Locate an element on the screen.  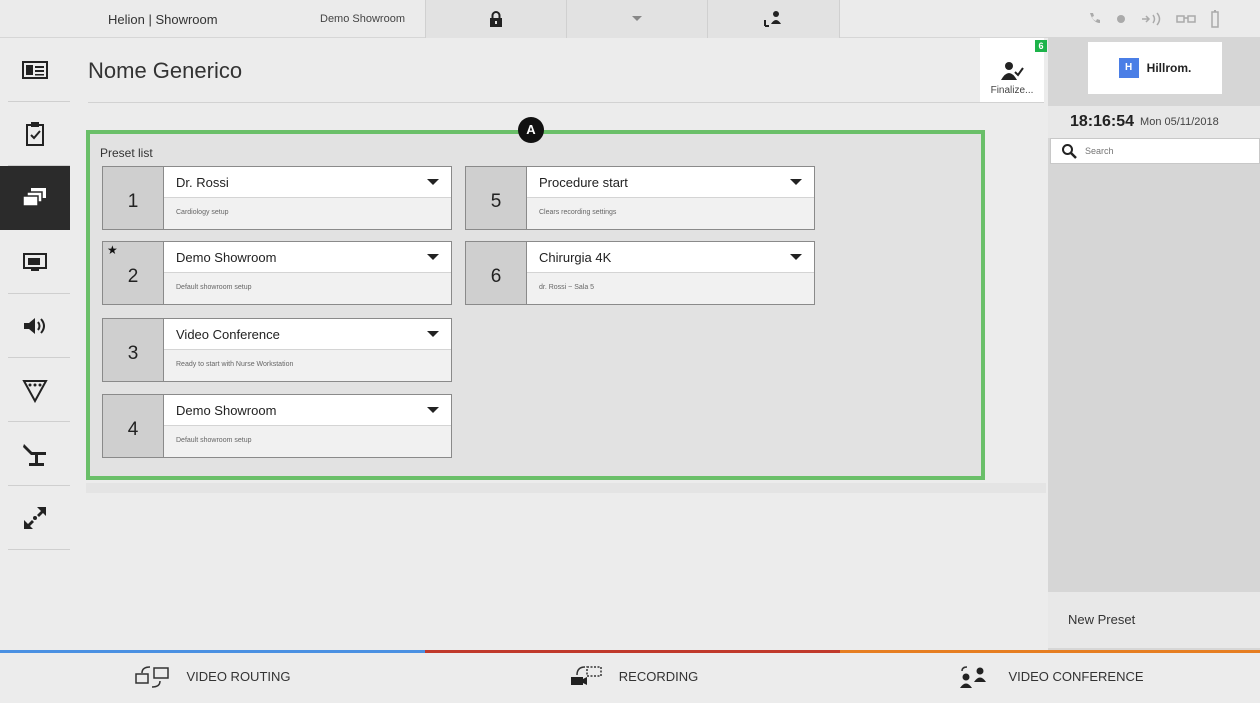
lock-button is located at coordinates (495, 19).